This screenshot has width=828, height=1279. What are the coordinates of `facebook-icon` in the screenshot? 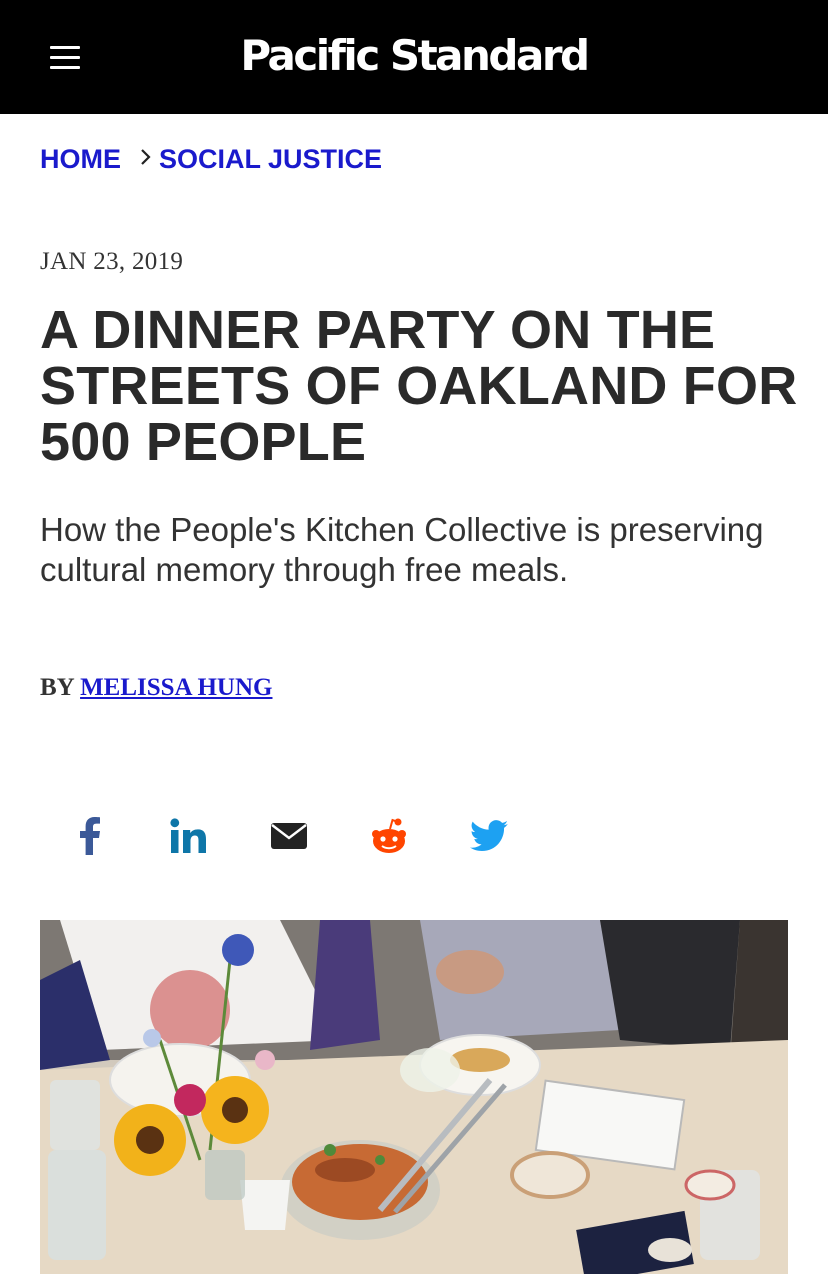 It's located at (90, 836).